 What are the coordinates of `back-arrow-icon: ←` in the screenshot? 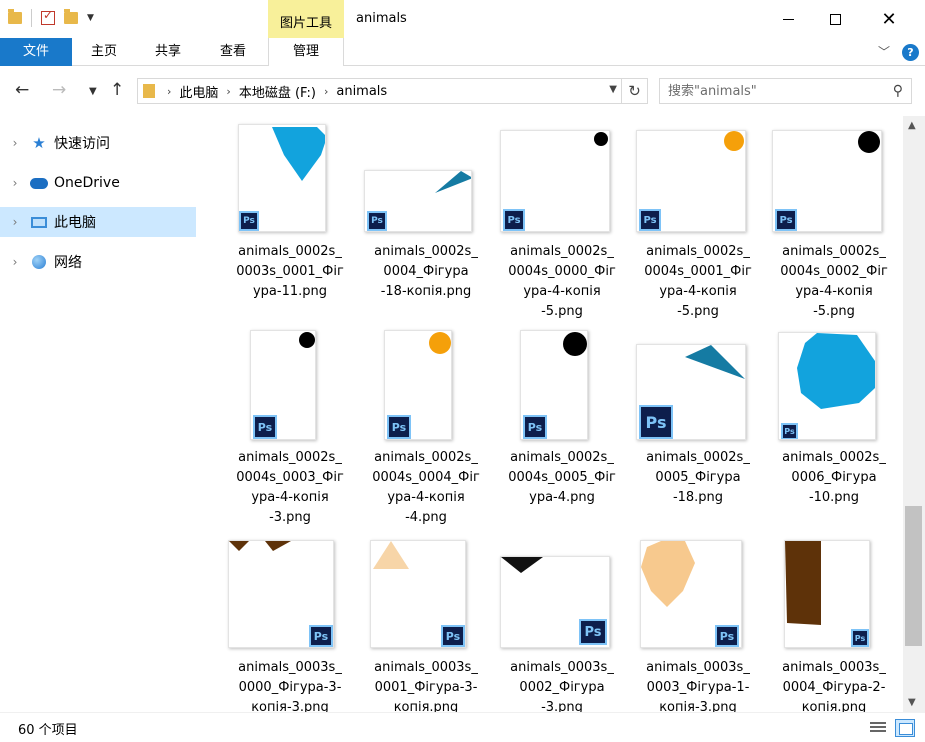 It's located at (22, 90).